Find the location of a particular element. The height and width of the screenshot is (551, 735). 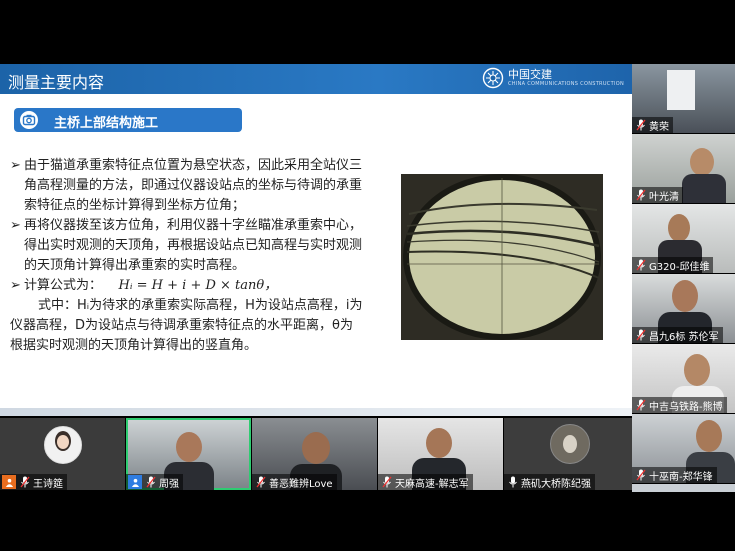

participant-namebar: 燕矶大桥陈纪强 is located at coordinates (549, 482).